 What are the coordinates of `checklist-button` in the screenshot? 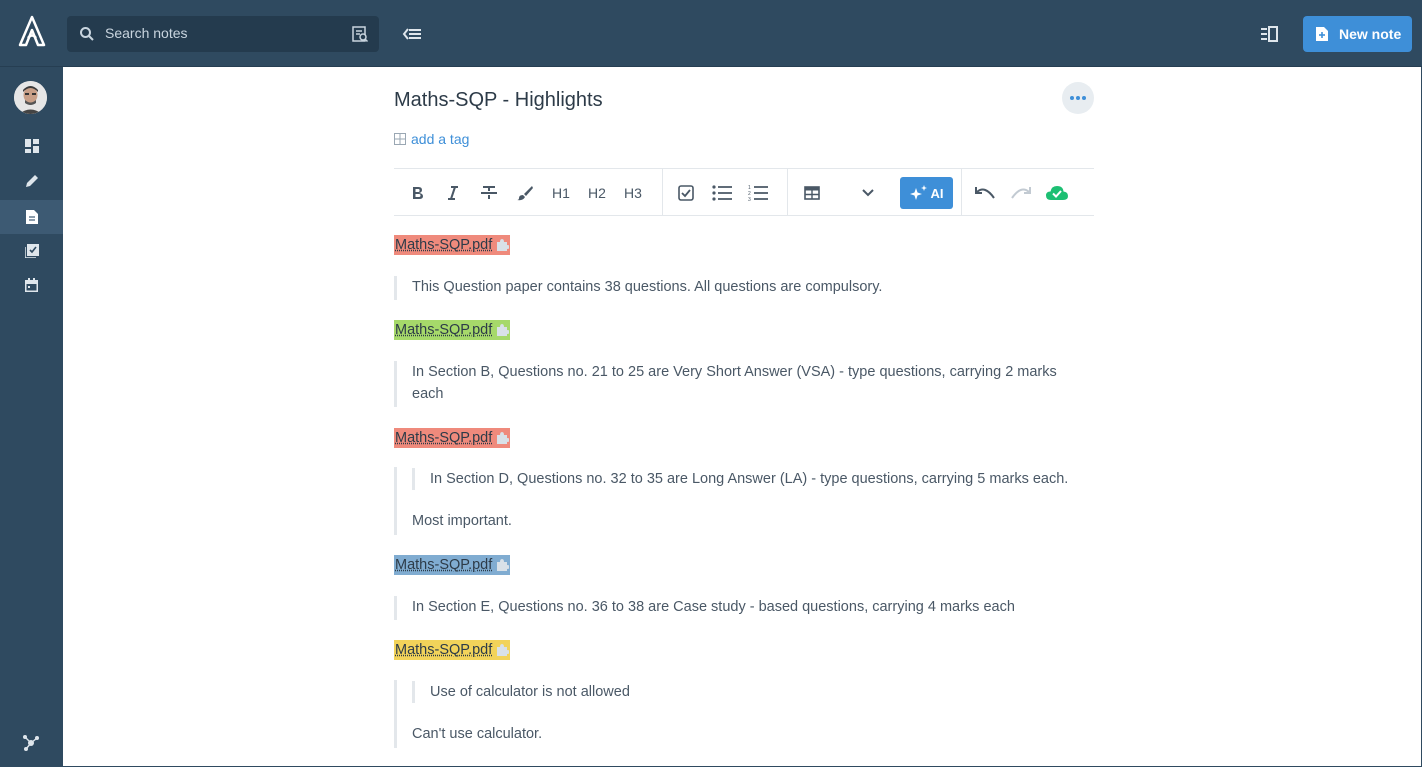 It's located at (686, 193).